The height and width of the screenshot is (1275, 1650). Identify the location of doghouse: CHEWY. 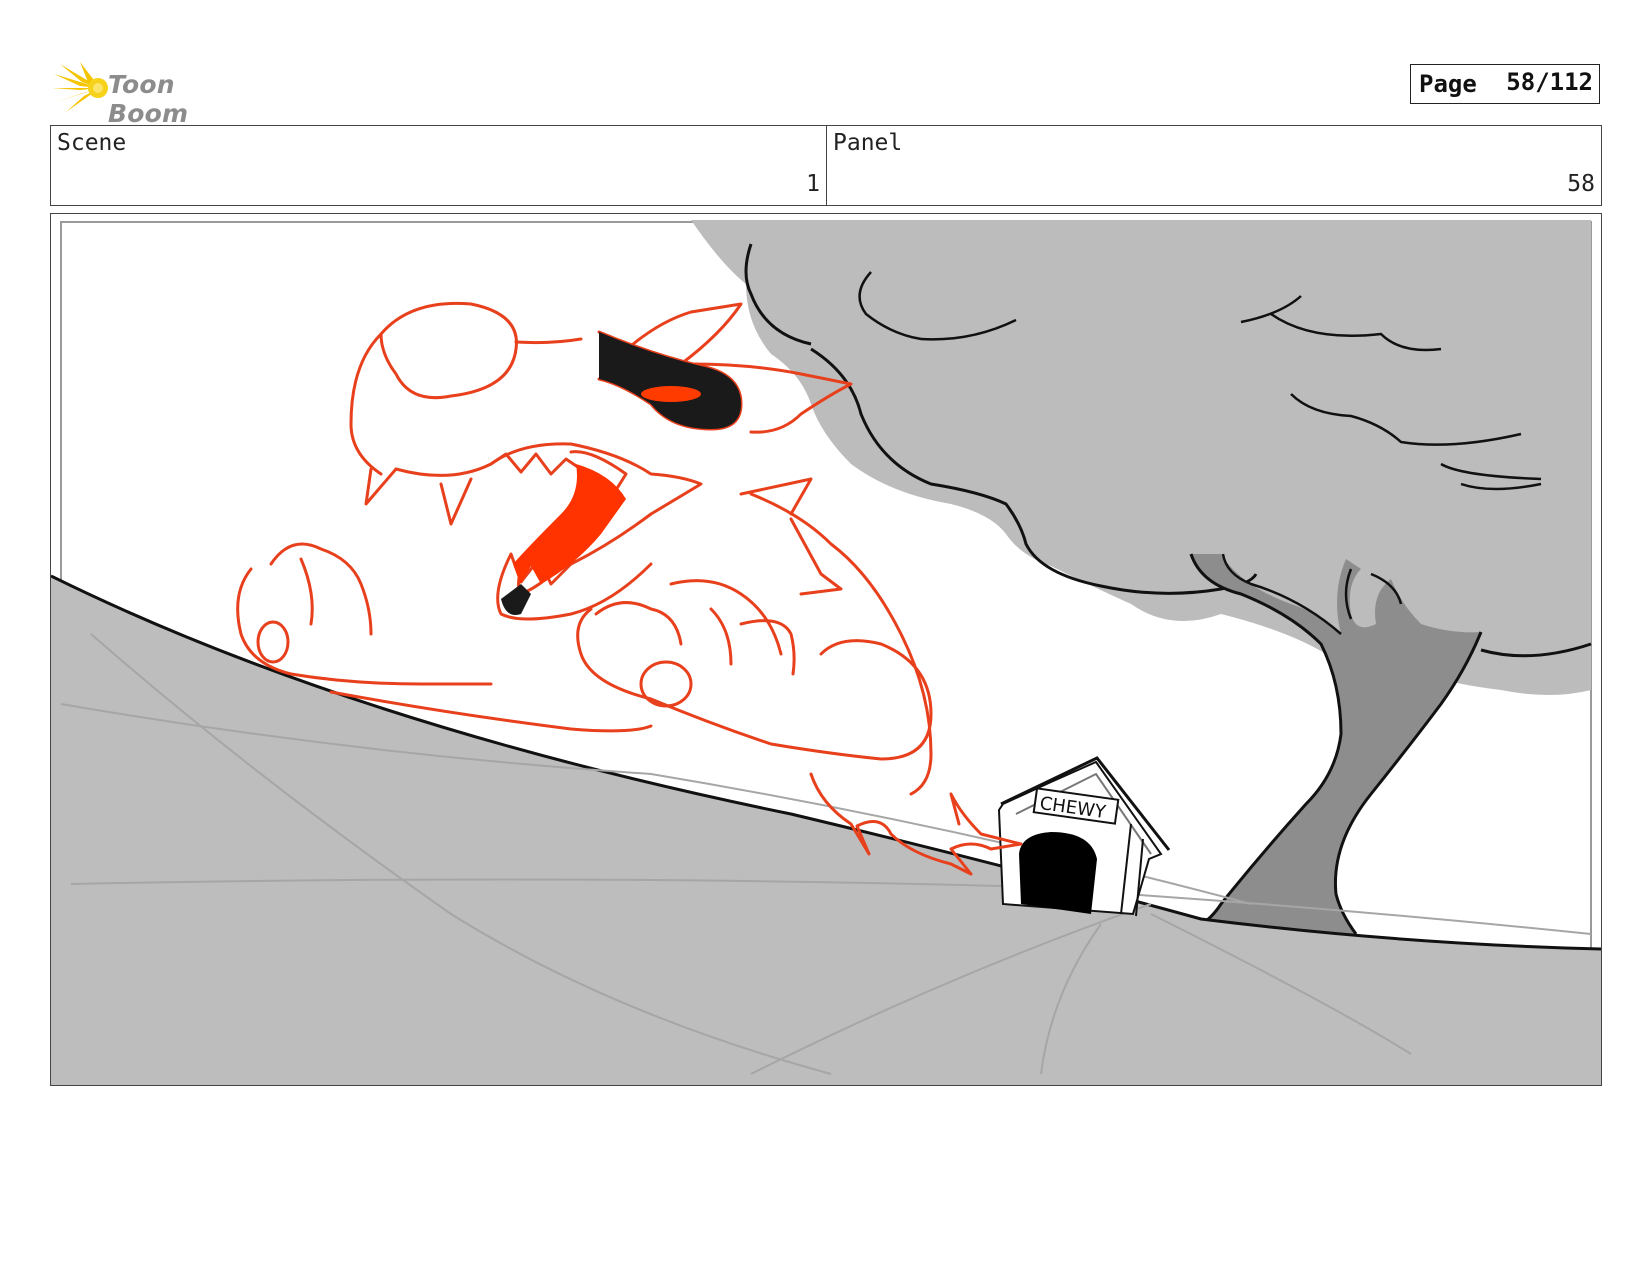
(1084, 836).